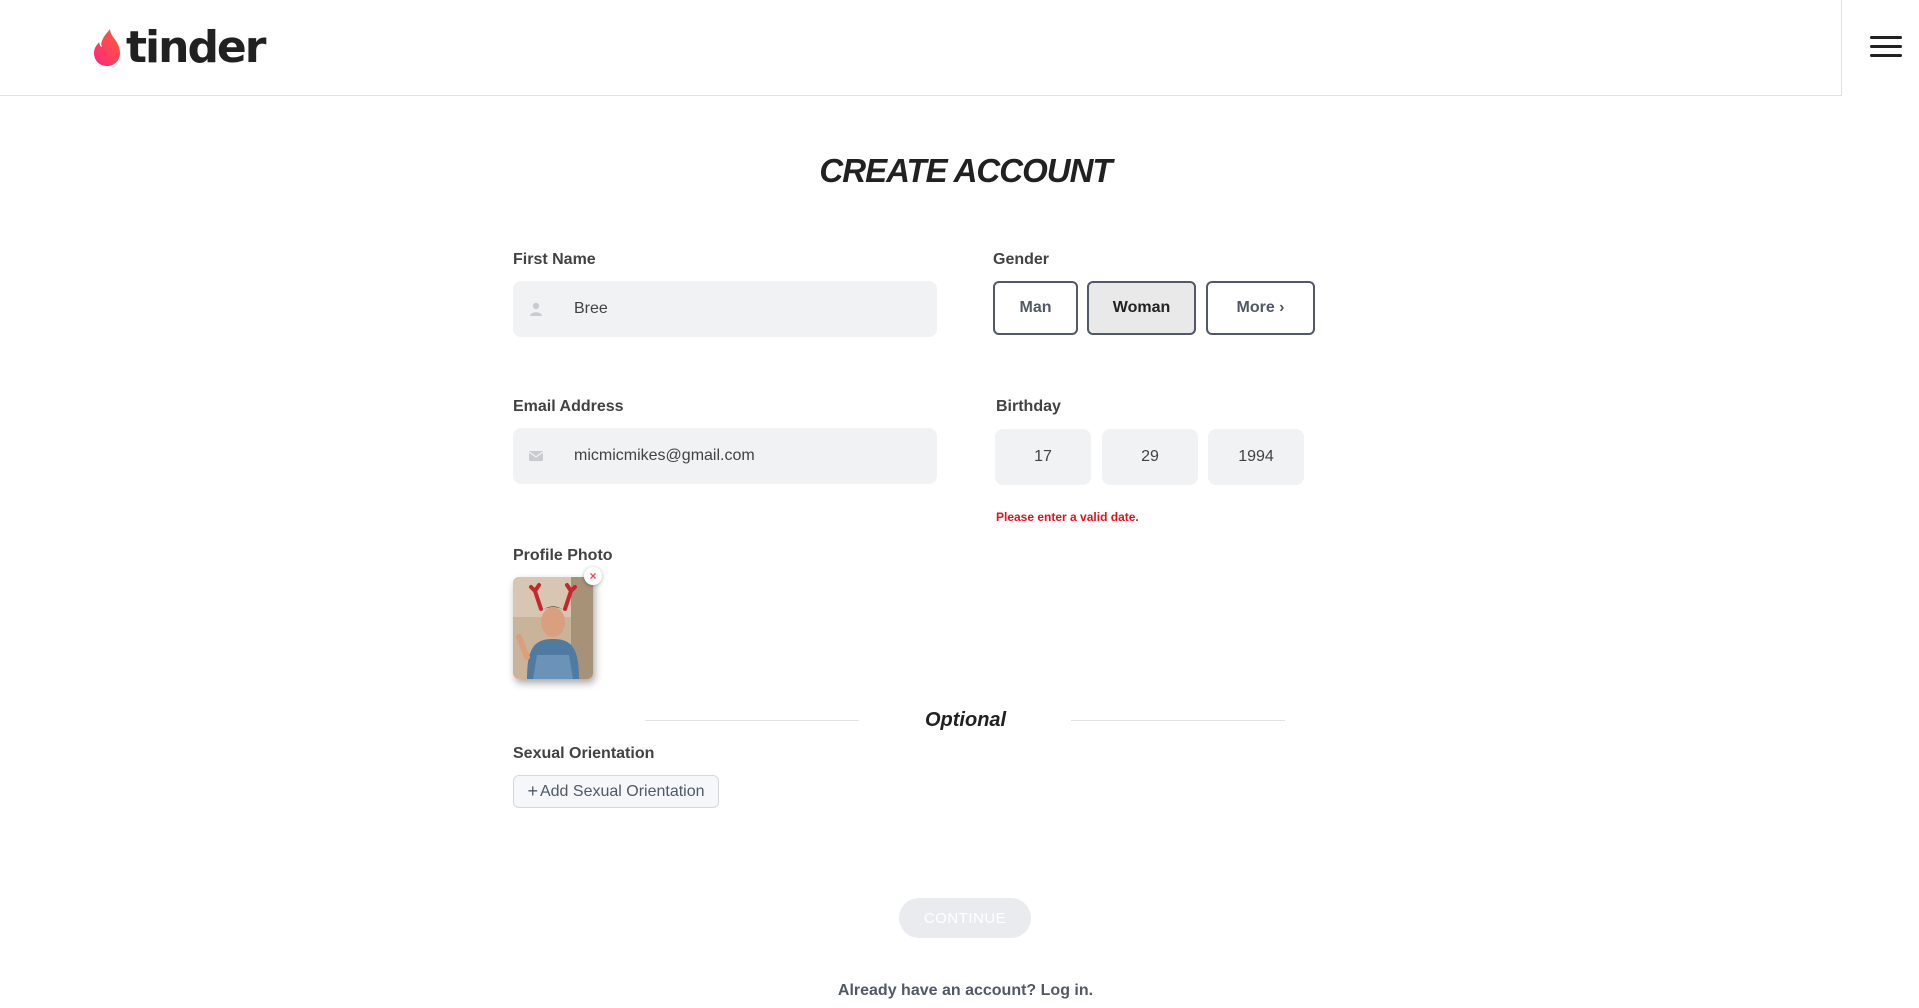  What do you see at coordinates (593, 576) in the screenshot?
I see `remove-photo-icon: ×` at bounding box center [593, 576].